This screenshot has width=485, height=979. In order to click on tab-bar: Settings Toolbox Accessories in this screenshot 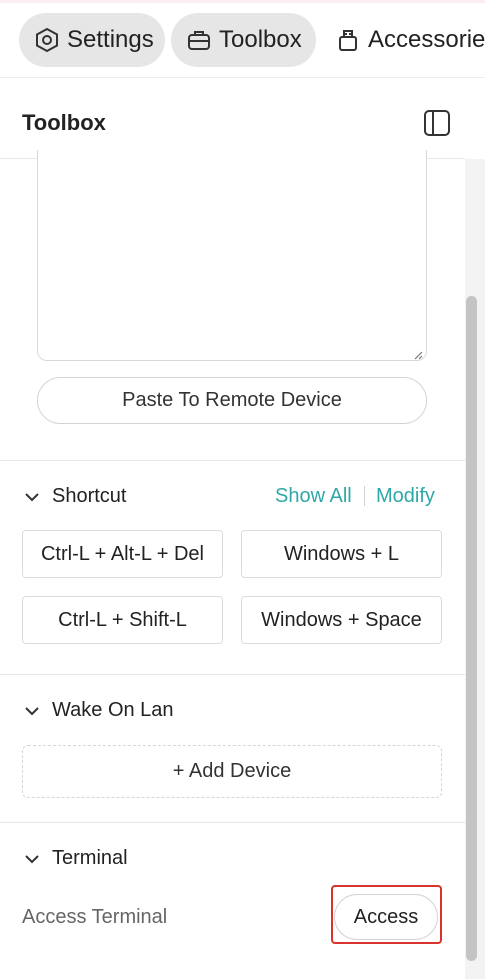, I will do `click(242, 40)`.